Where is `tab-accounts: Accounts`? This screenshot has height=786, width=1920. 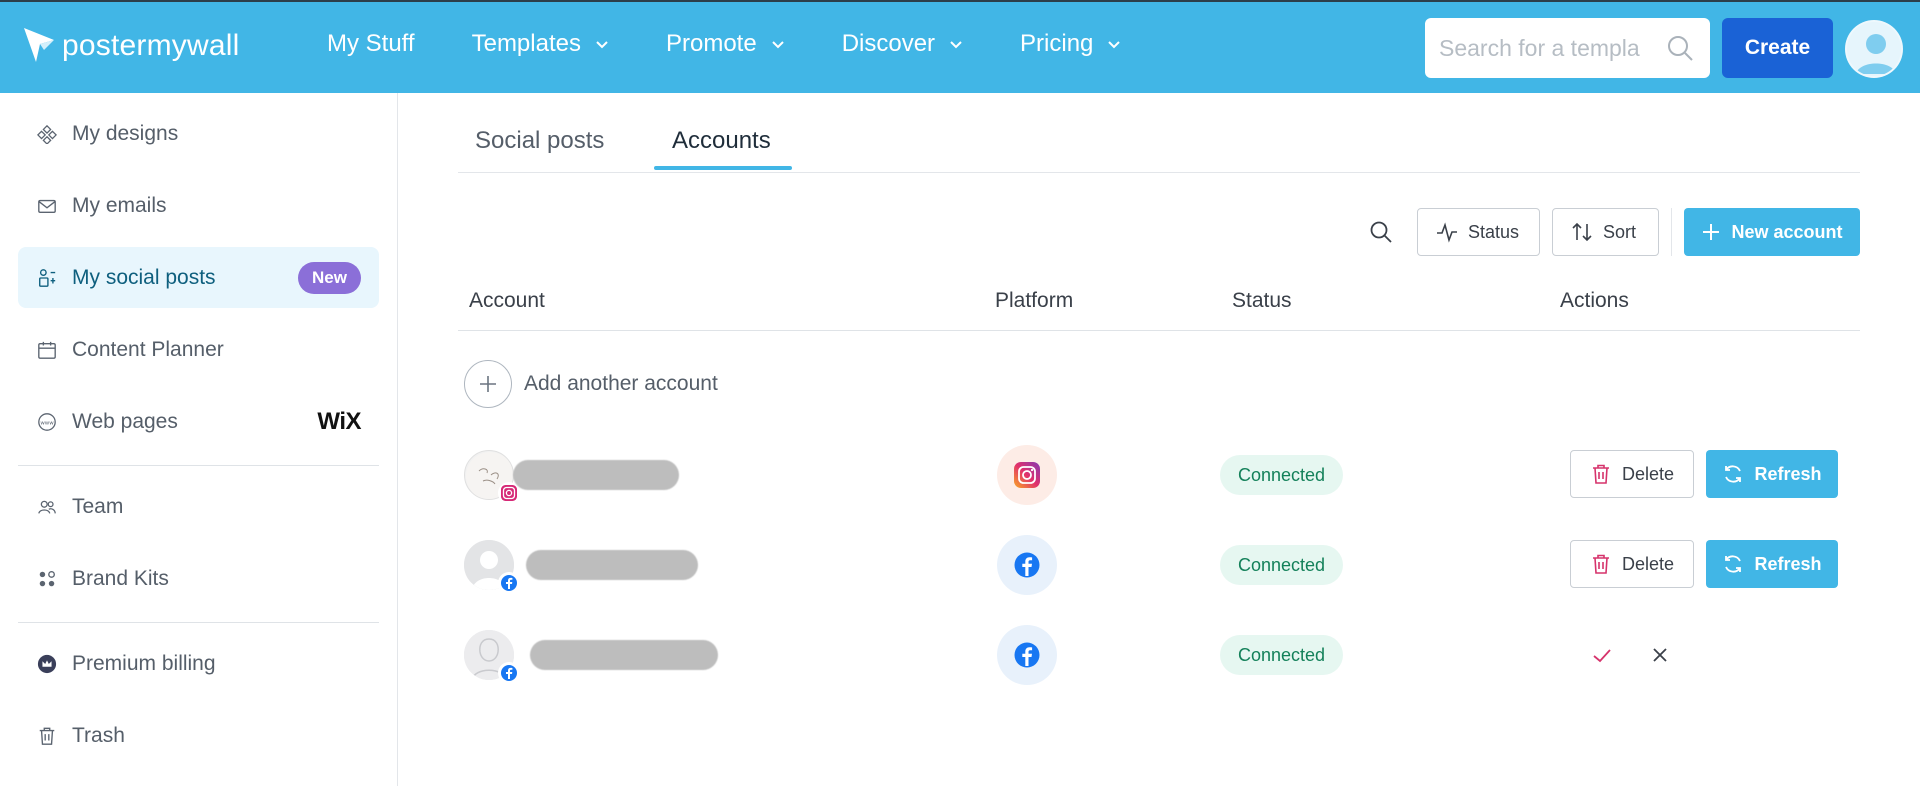
tab-accounts: Accounts is located at coordinates (721, 141).